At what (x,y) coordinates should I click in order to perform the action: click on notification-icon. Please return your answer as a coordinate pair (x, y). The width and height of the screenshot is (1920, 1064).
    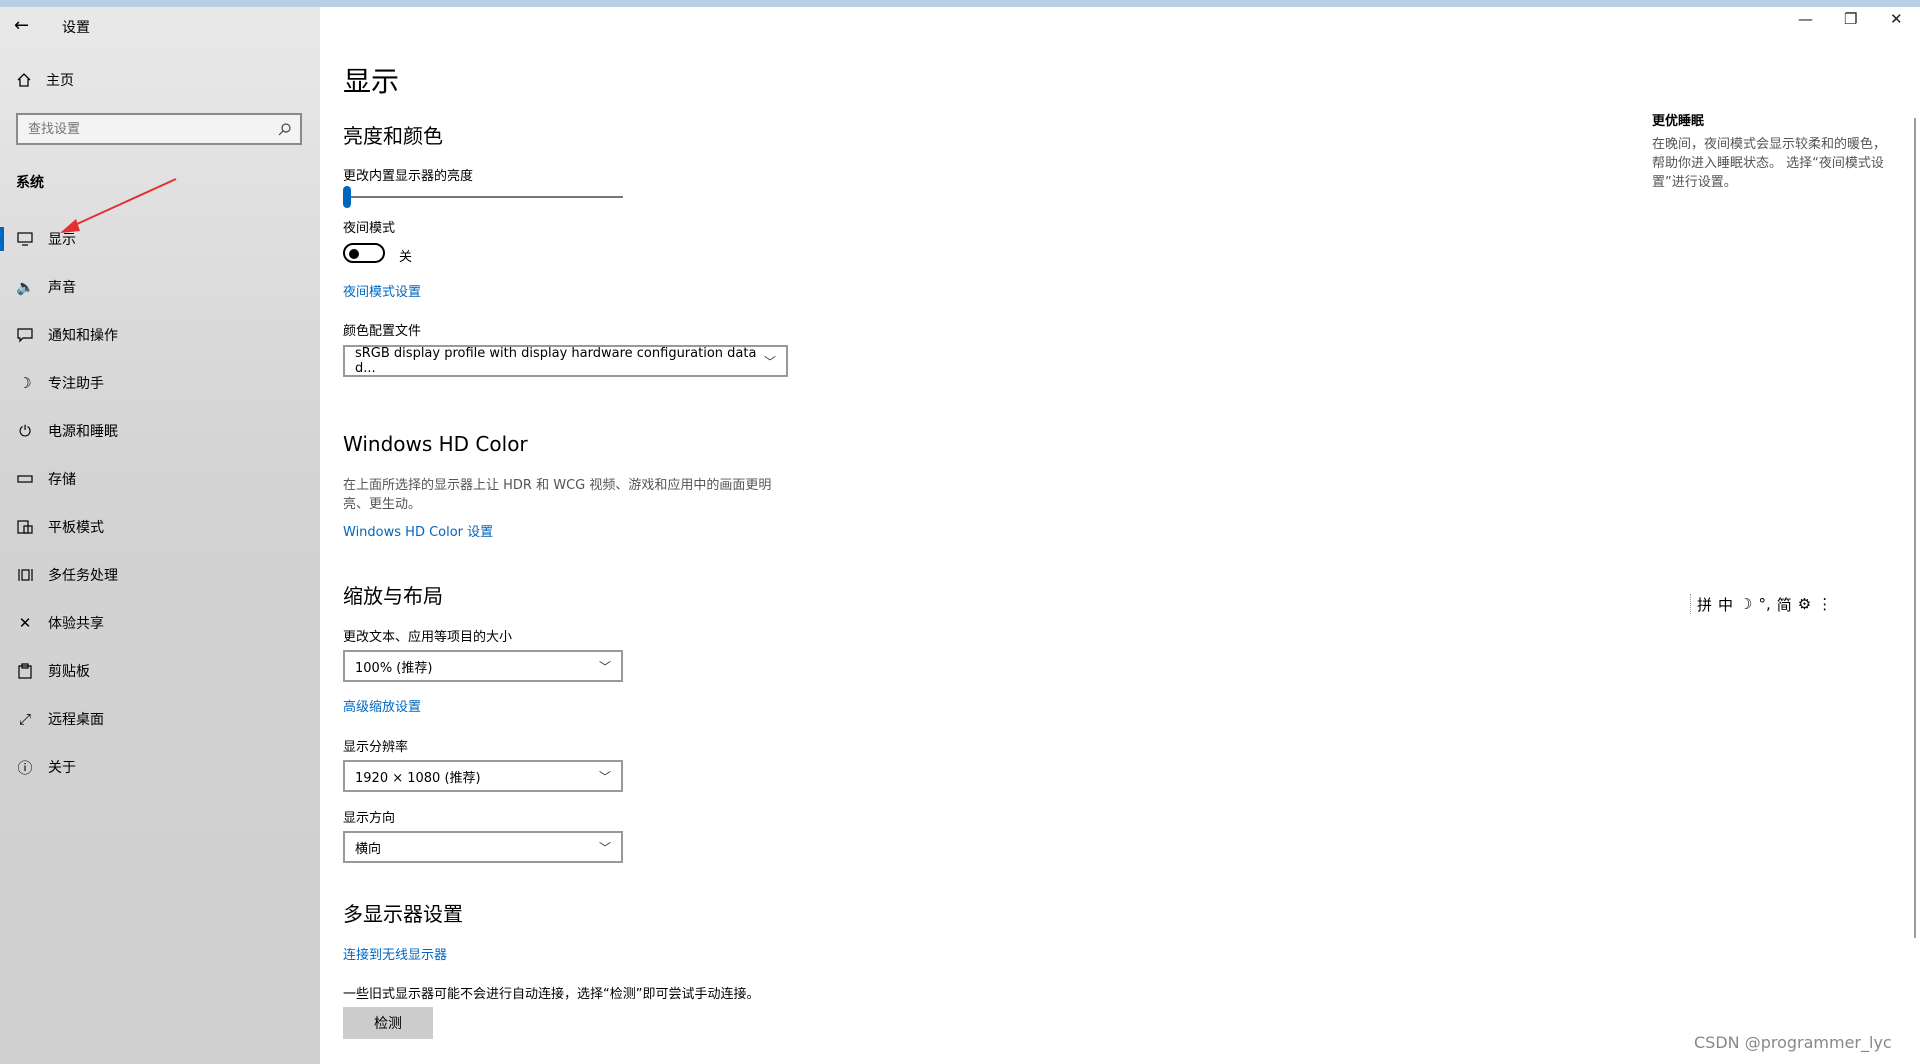
    Looking at the image, I should click on (25, 335).